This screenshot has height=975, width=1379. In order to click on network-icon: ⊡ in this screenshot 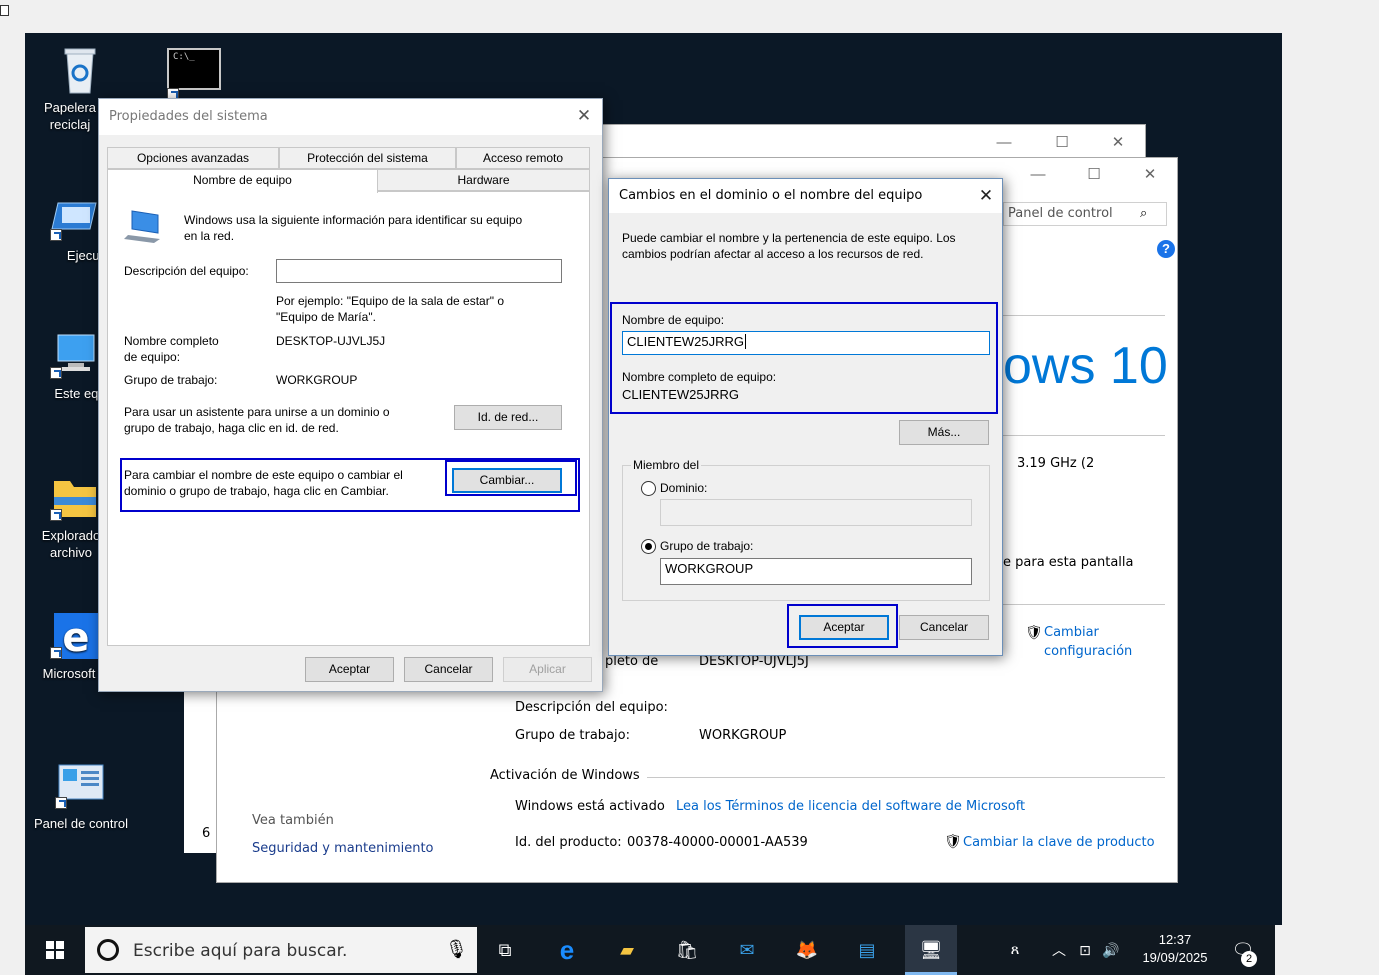, I will do `click(1085, 950)`.